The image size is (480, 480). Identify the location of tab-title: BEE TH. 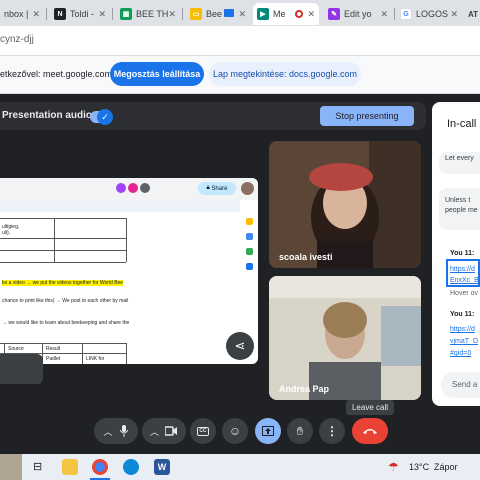
(152, 14).